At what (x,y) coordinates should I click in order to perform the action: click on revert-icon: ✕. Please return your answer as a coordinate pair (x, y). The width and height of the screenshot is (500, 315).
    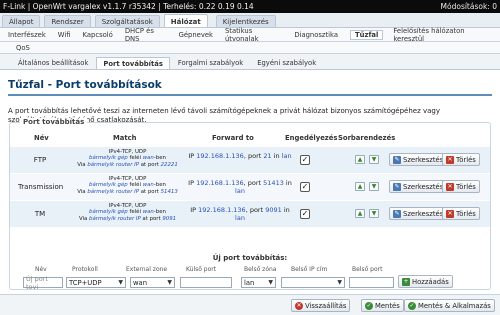
    Looking at the image, I should click on (299, 305).